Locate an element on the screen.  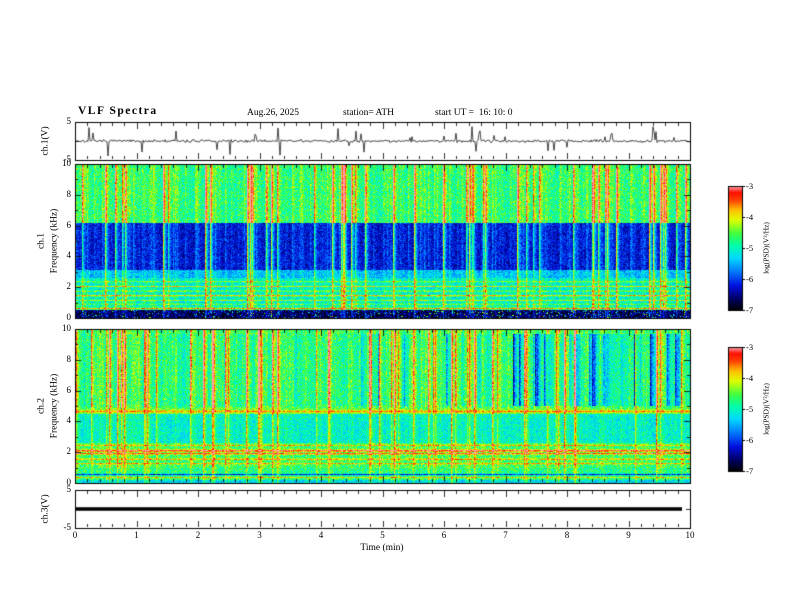
x-tick-label: 7 is located at coordinates (505, 535).